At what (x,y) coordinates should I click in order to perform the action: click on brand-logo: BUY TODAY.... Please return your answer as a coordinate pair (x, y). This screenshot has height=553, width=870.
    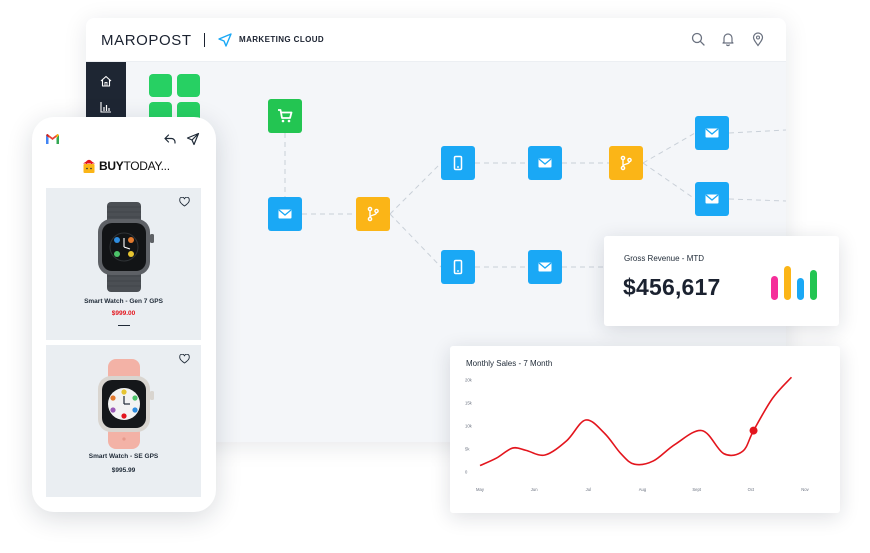
    Looking at the image, I should click on (126, 166).